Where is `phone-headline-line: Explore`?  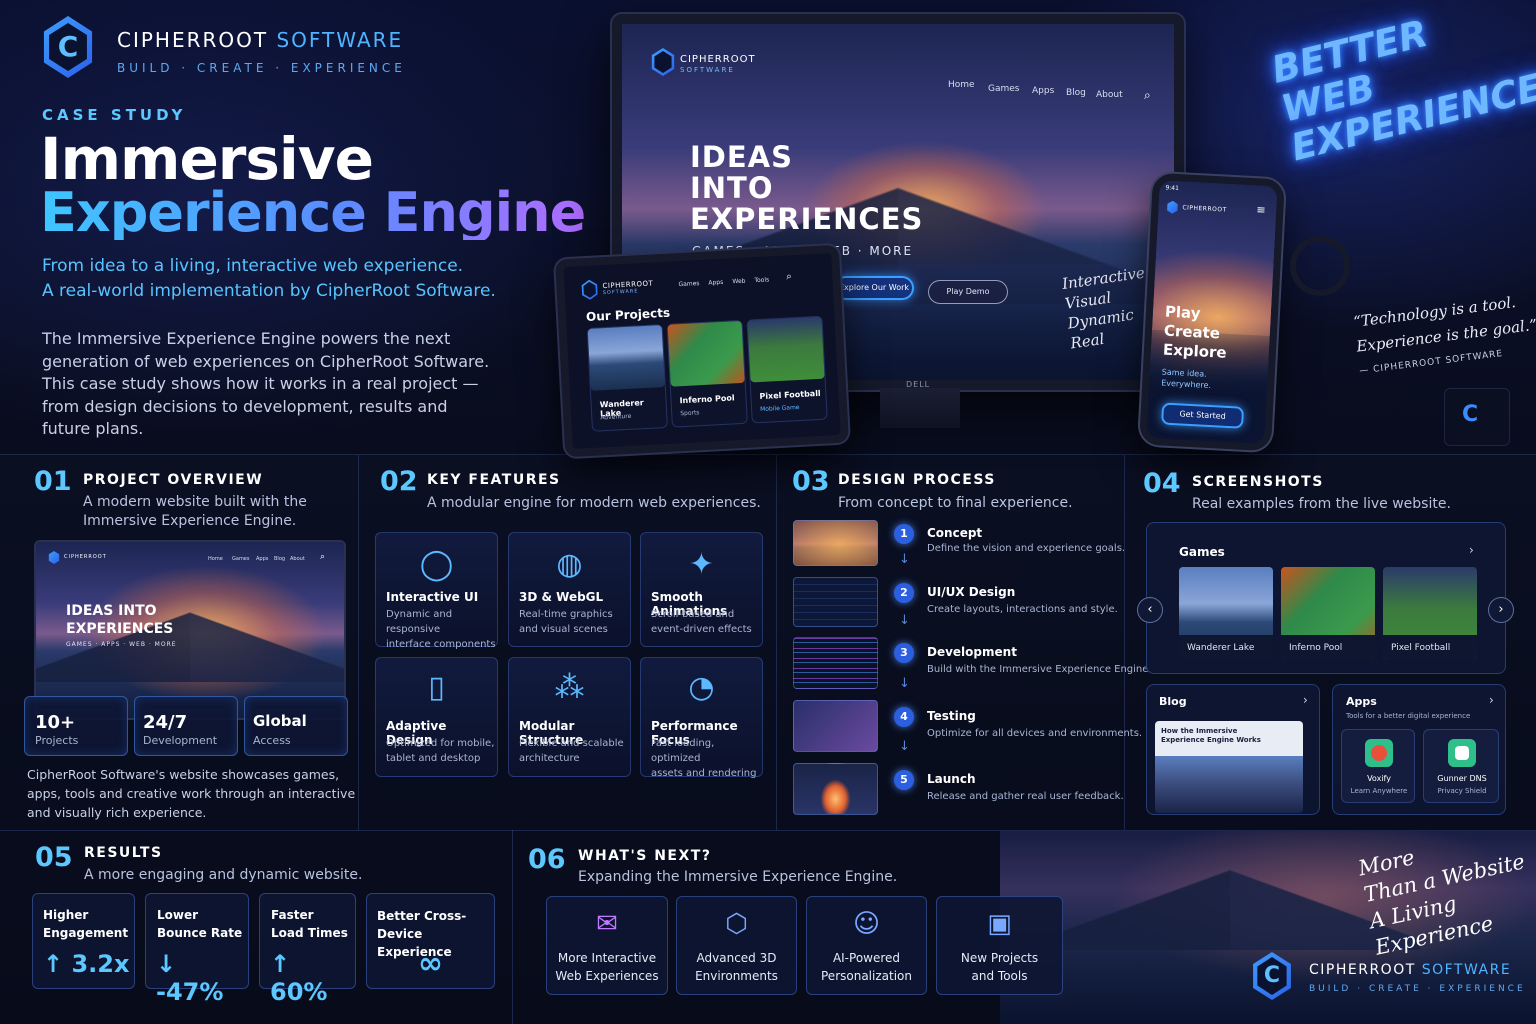 phone-headline-line: Explore is located at coordinates (1195, 351).